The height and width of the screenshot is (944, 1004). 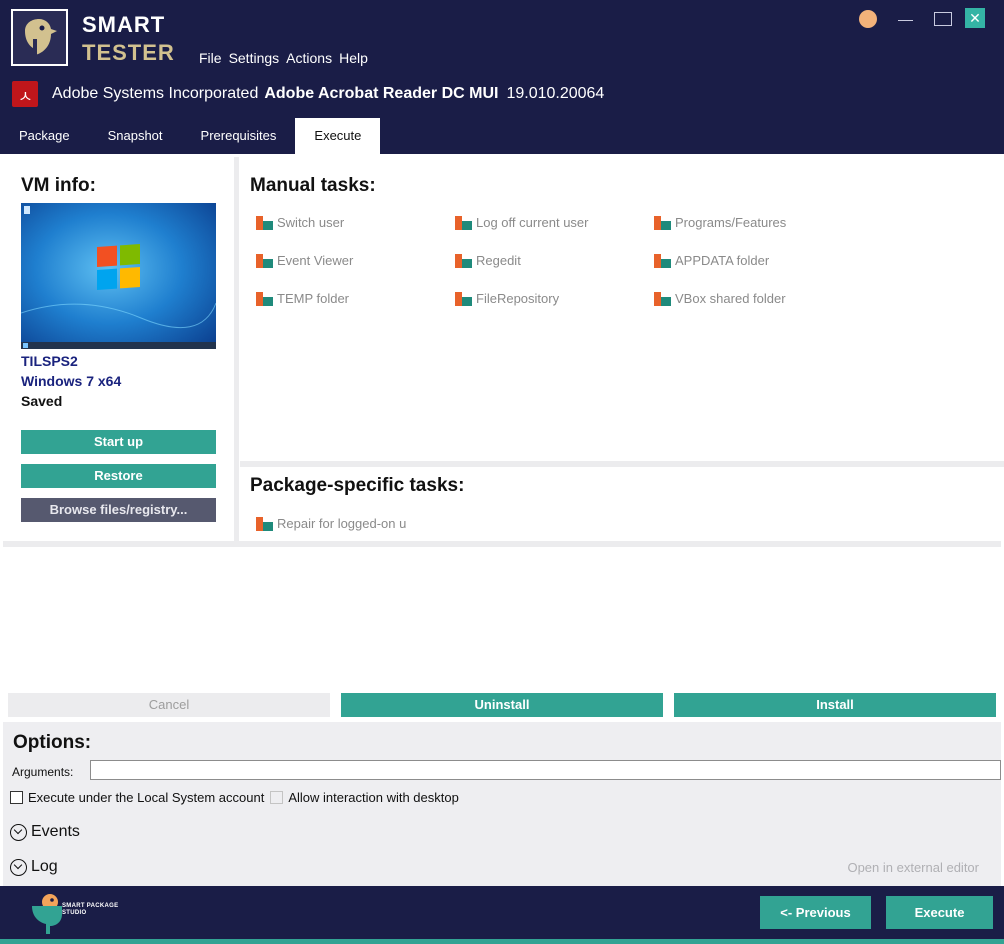 I want to click on vm-screenshot, so click(x=118, y=276).